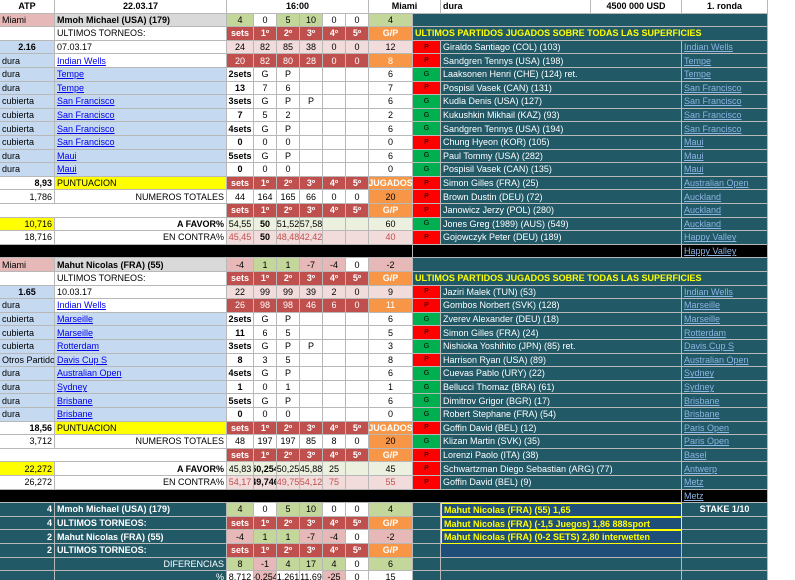 The width and height of the screenshot is (795, 580). What do you see at coordinates (265, 306) in the screenshot?
I see `p2-t-col-1: 98` at bounding box center [265, 306].